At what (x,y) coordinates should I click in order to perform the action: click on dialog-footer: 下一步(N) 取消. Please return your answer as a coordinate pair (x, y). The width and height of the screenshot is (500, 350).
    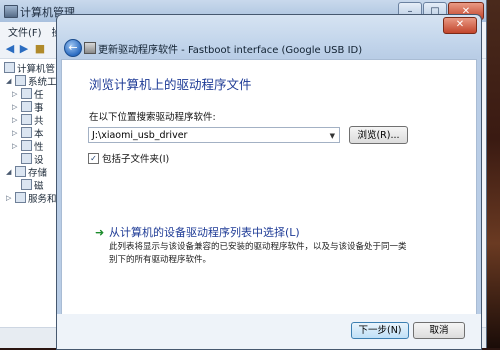
    Looking at the image, I should click on (269, 331).